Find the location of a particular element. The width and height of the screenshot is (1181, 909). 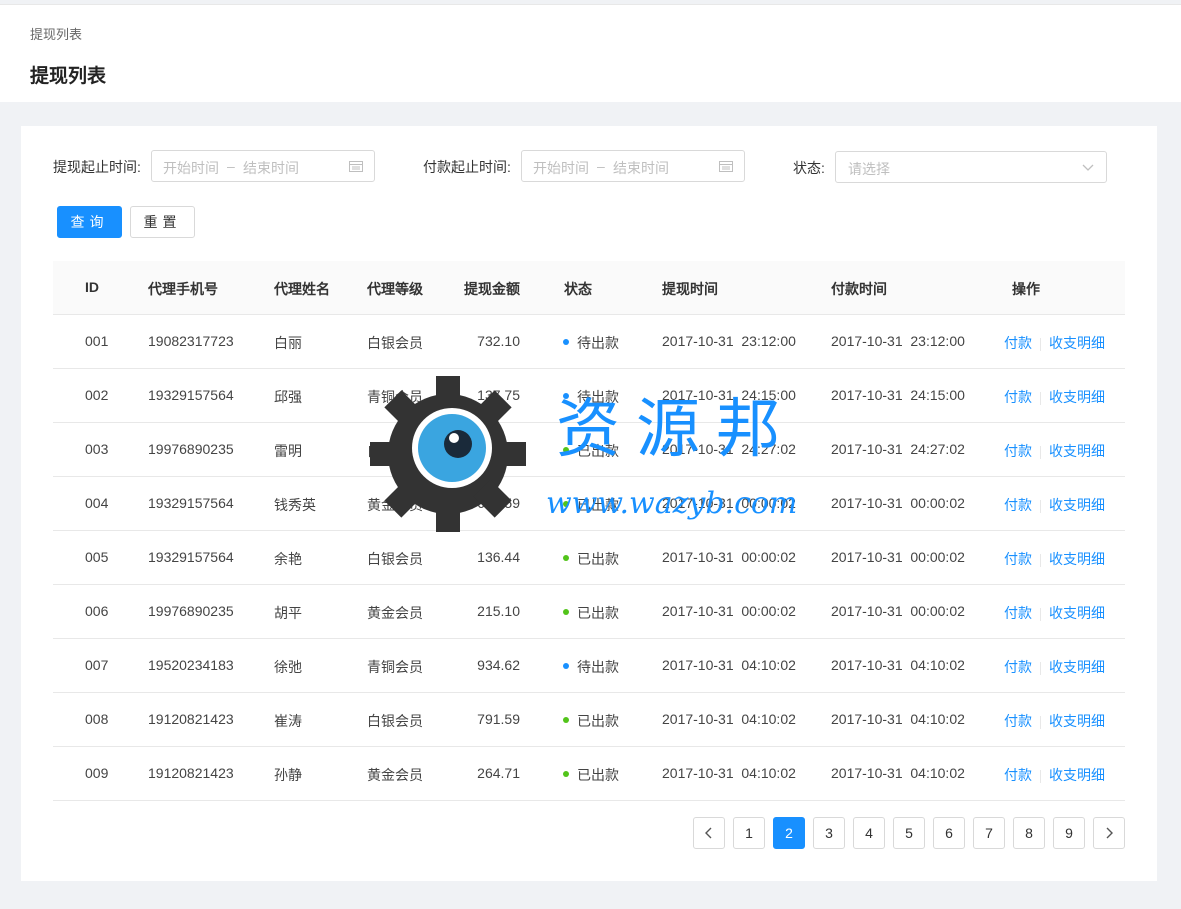

status-text: 待出款 is located at coordinates (598, 397).